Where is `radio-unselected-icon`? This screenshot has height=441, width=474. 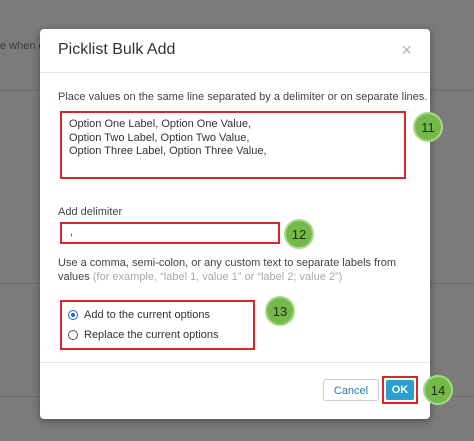
radio-unselected-icon is located at coordinates (73, 335).